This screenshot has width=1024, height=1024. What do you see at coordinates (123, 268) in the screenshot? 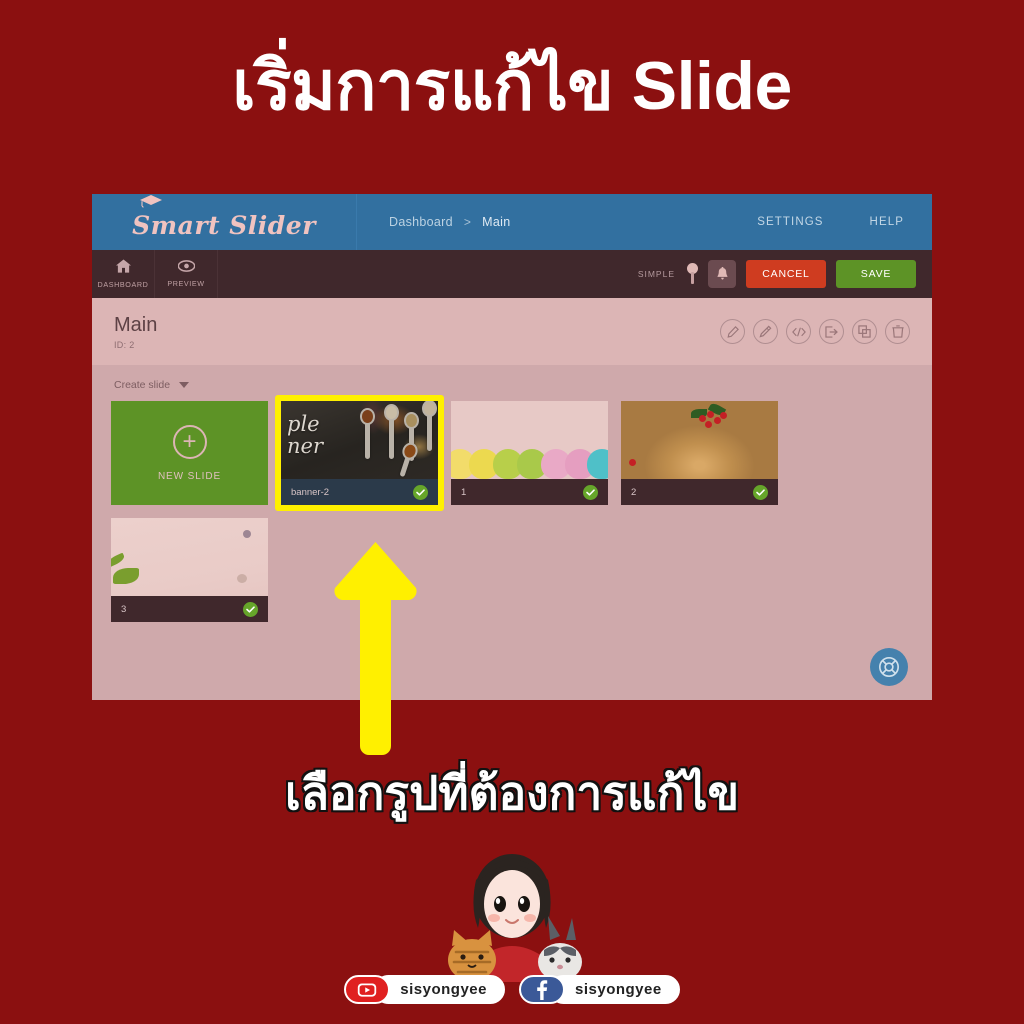
I see `home-icon` at bounding box center [123, 268].